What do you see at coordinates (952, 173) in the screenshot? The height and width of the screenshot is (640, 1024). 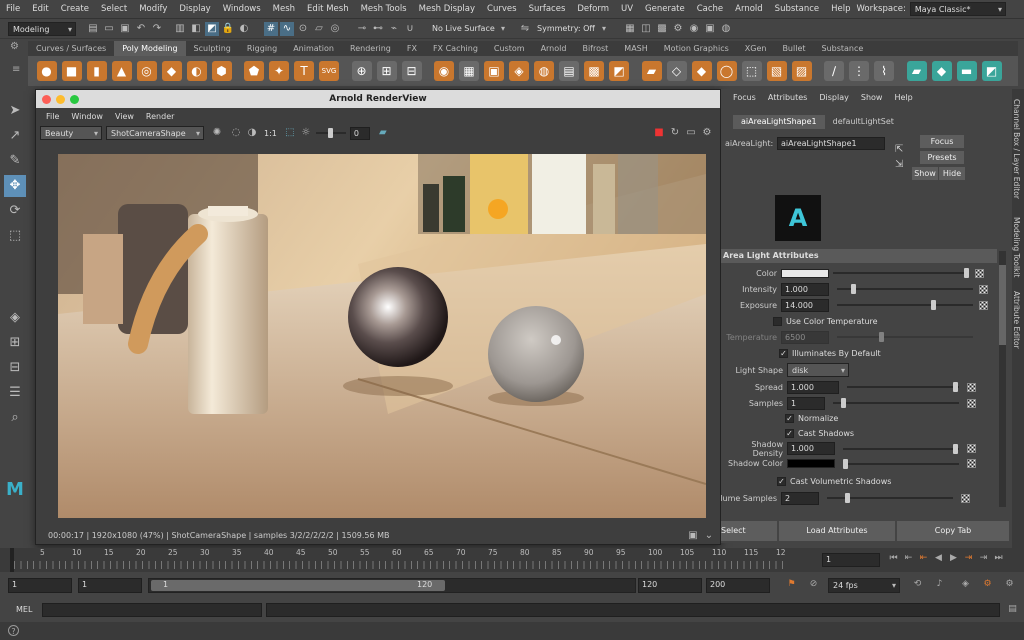 I see `hide-button: Hide` at bounding box center [952, 173].